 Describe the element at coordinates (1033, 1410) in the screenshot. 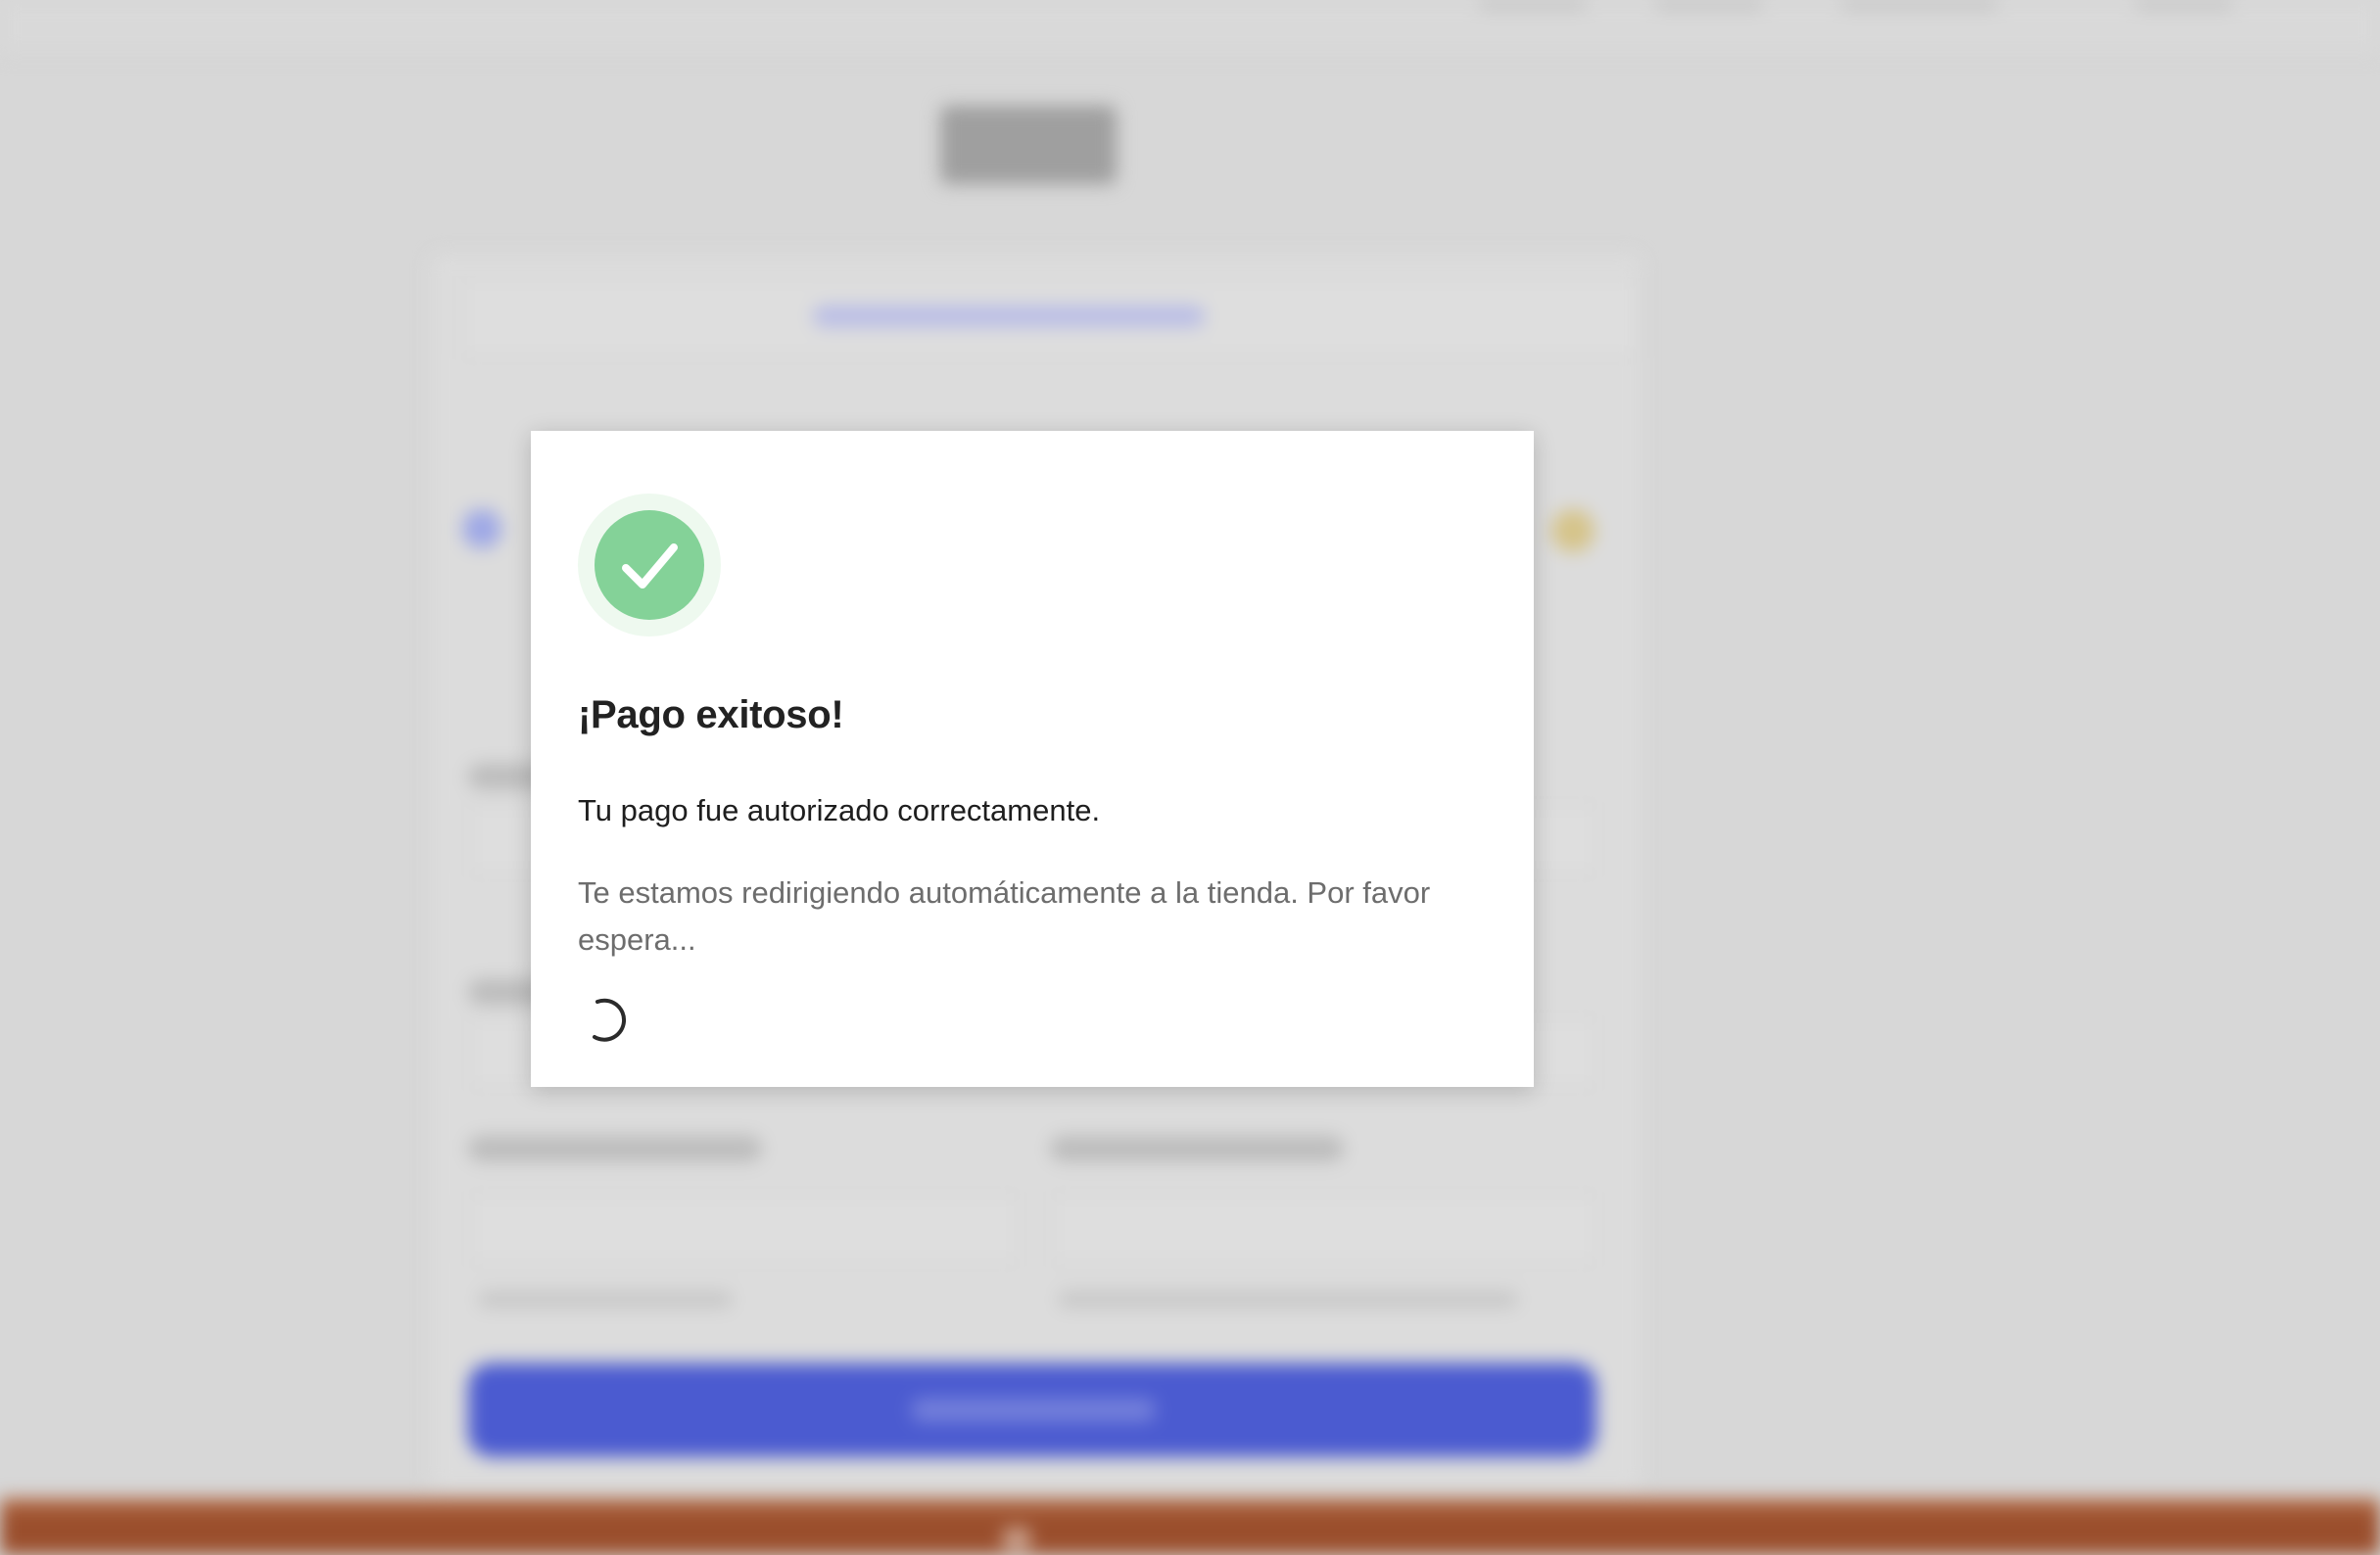

I see `background-pay-button-label` at that location.